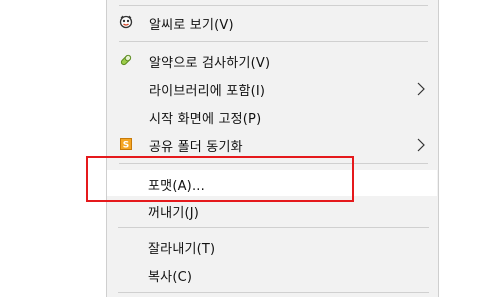 Image resolution: width=479 pixels, height=297 pixels. What do you see at coordinates (272, 60) in the screenshot?
I see `menu-item-alyac-scan: 알약으로 검사하기(V)` at bounding box center [272, 60].